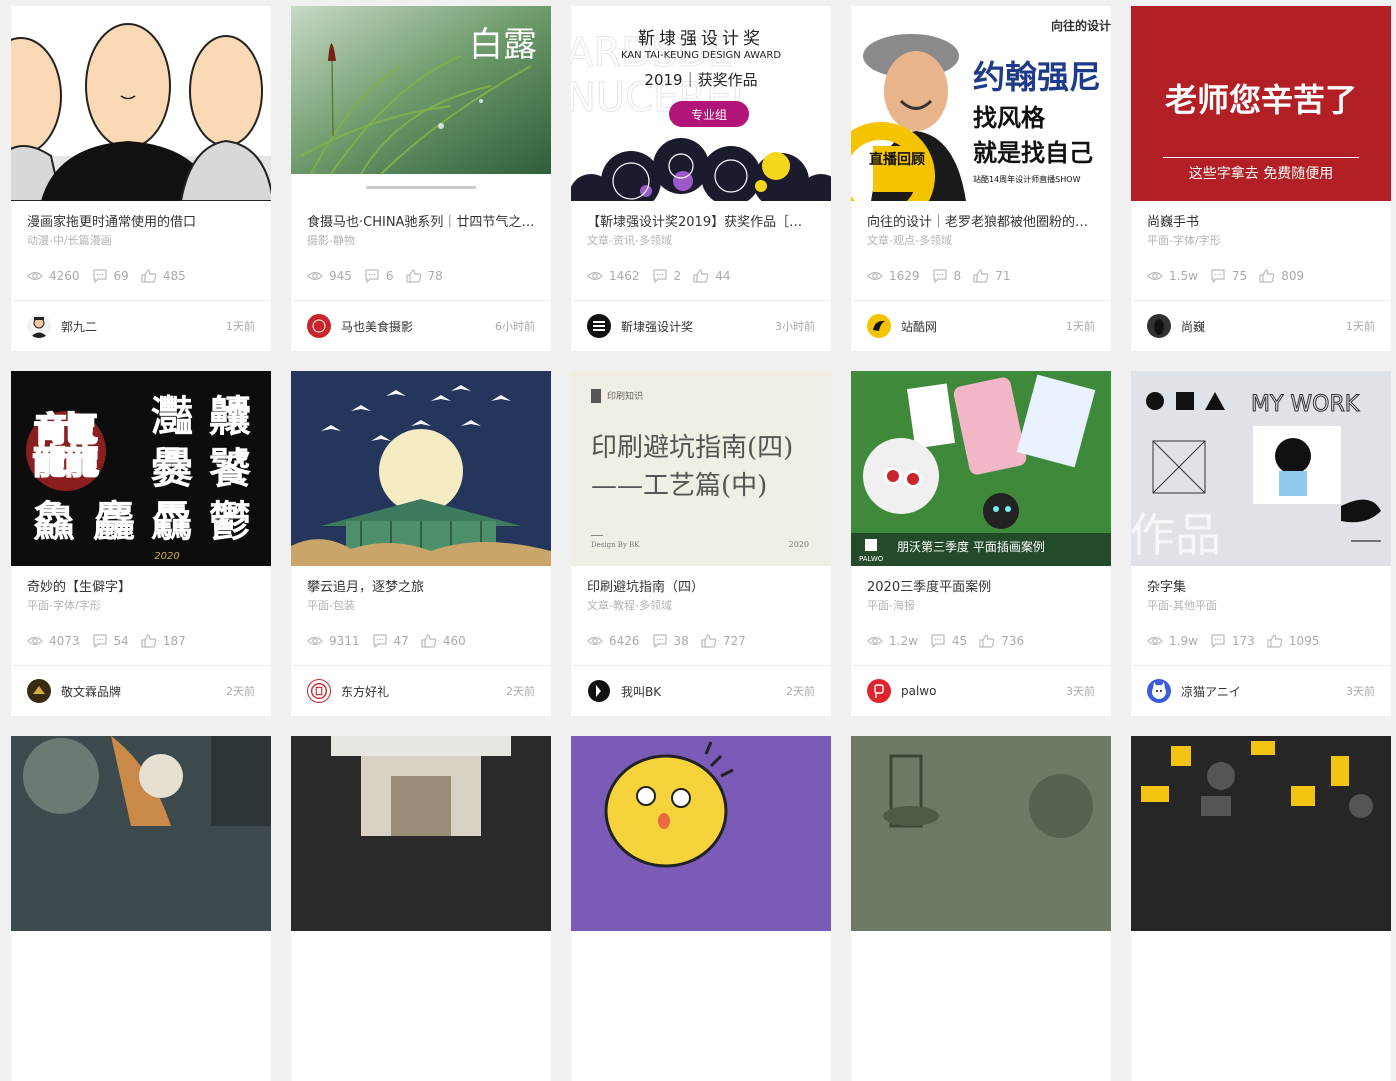  What do you see at coordinates (624, 276) in the screenshot?
I see `views-count: 1462` at bounding box center [624, 276].